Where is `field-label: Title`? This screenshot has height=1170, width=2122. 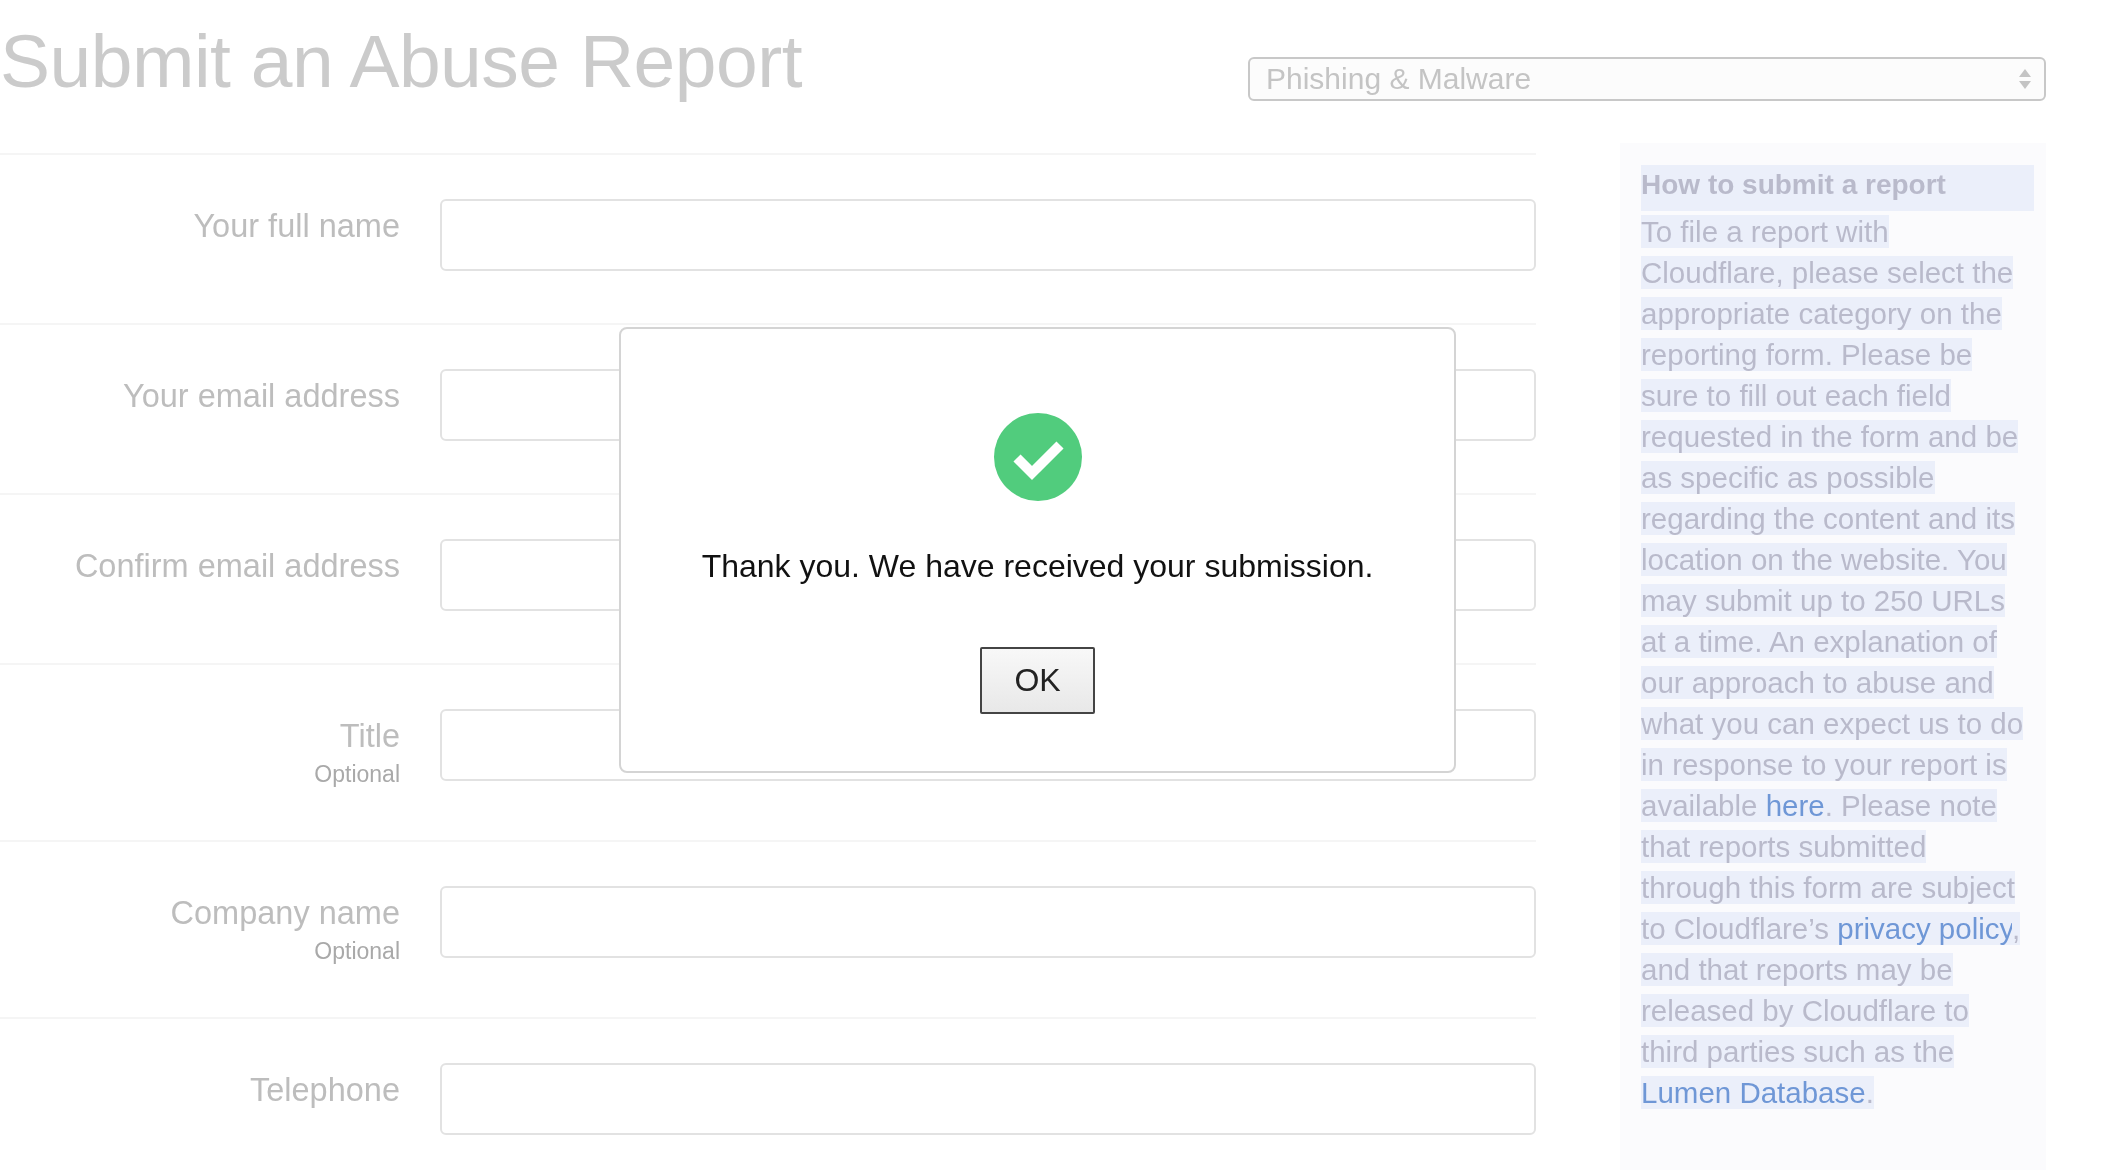
field-label: Title is located at coordinates (369, 736).